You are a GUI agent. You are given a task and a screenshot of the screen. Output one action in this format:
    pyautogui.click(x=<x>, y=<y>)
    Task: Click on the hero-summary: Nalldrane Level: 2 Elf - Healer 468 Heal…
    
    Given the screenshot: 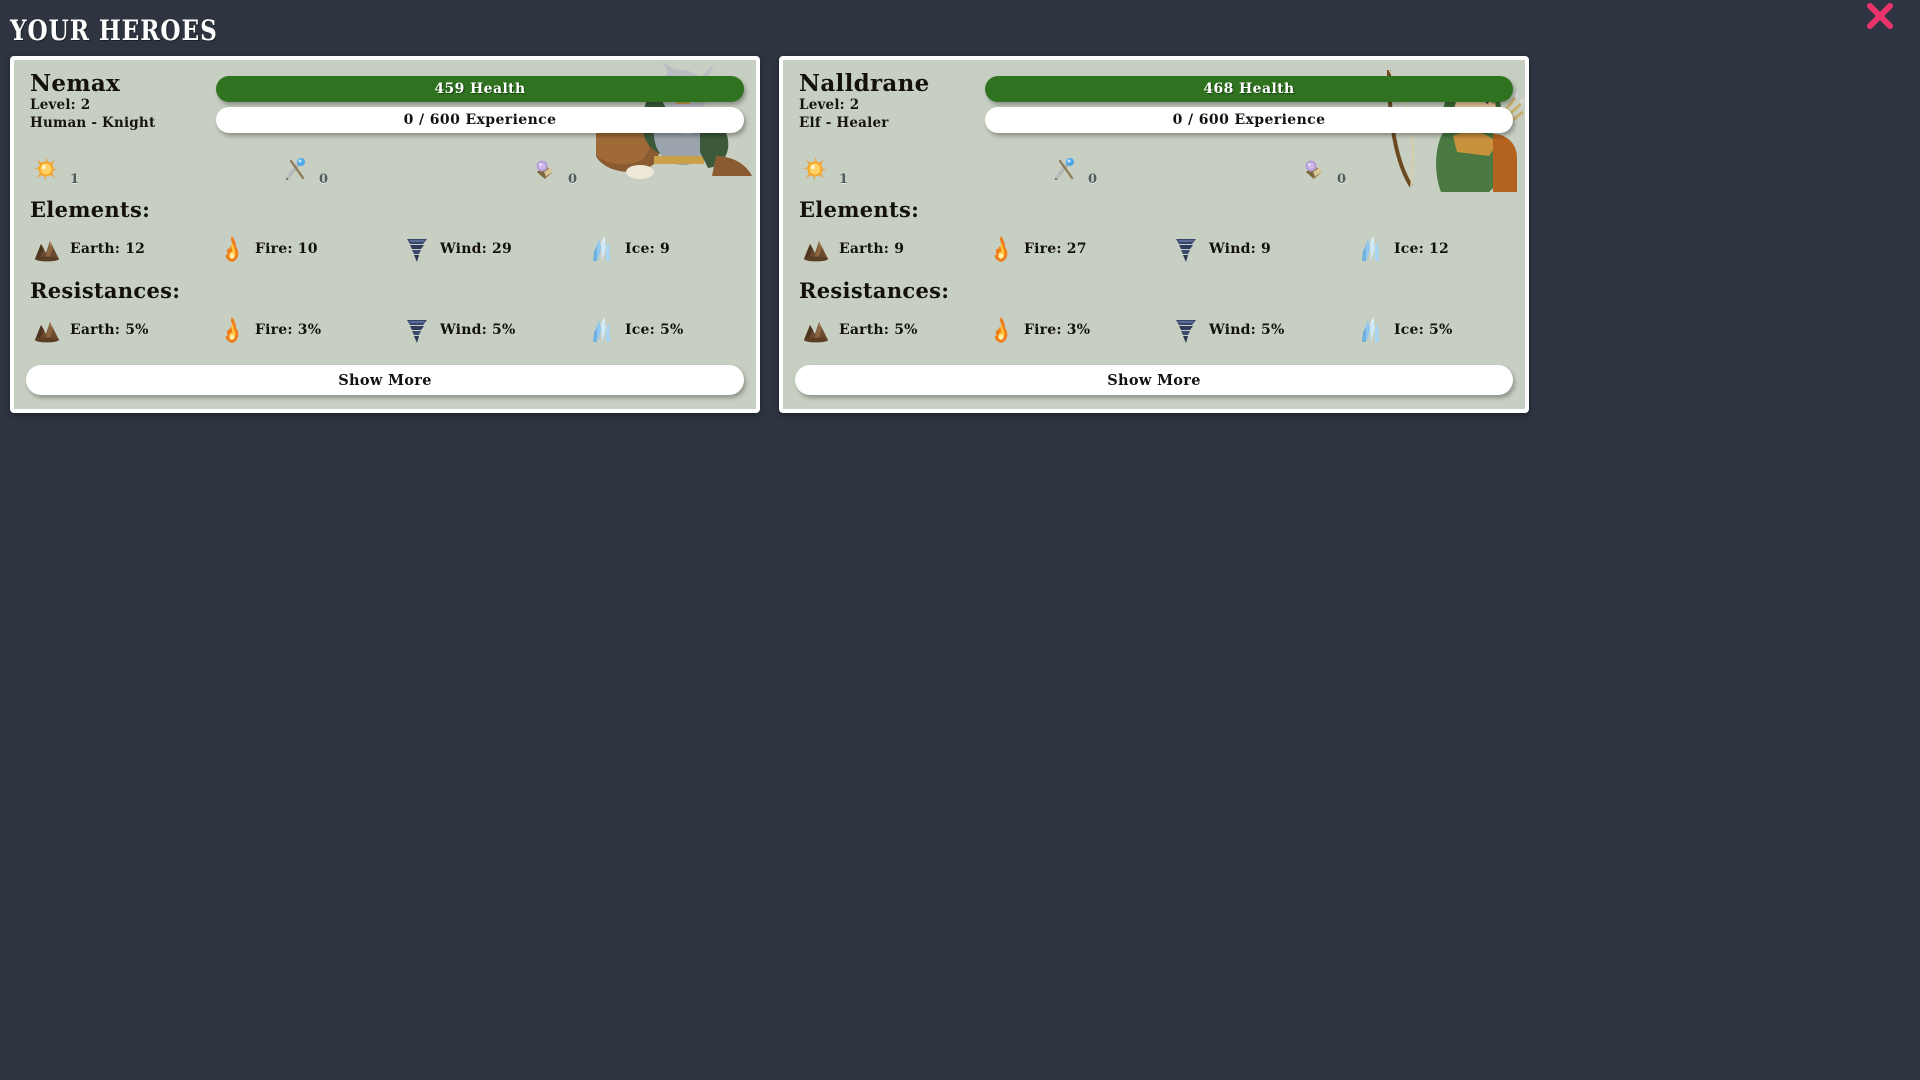 What is the action you would take?
    pyautogui.click(x=1154, y=101)
    